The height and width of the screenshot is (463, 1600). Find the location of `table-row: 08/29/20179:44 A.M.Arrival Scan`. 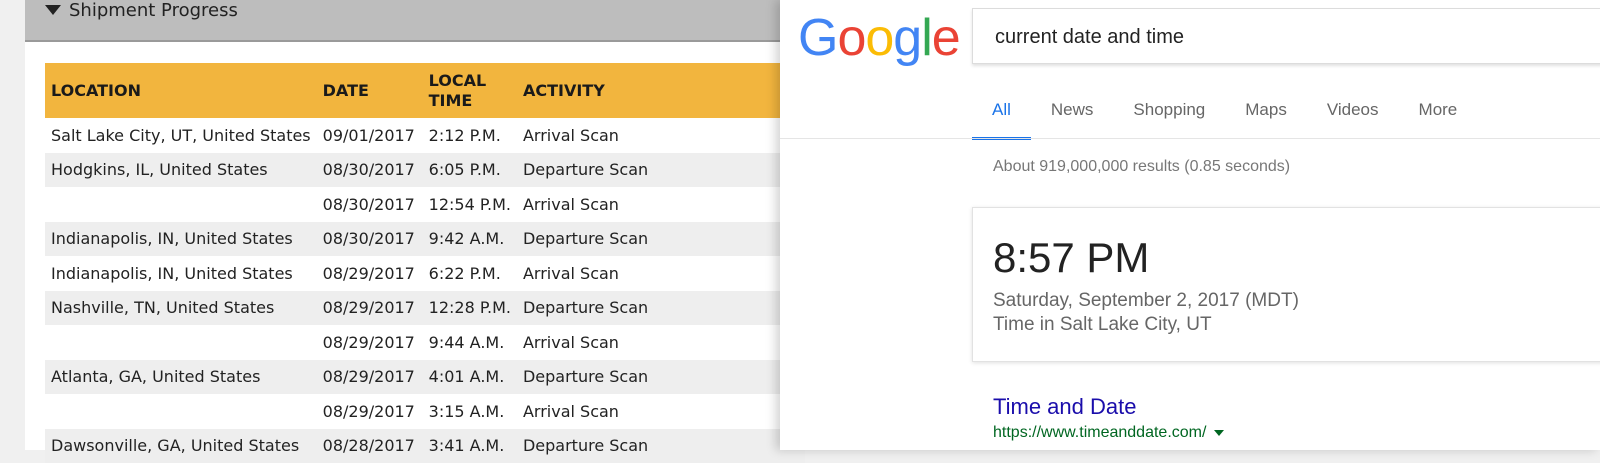

table-row: 08/29/20179:44 A.M.Arrival Scan is located at coordinates (425, 342).